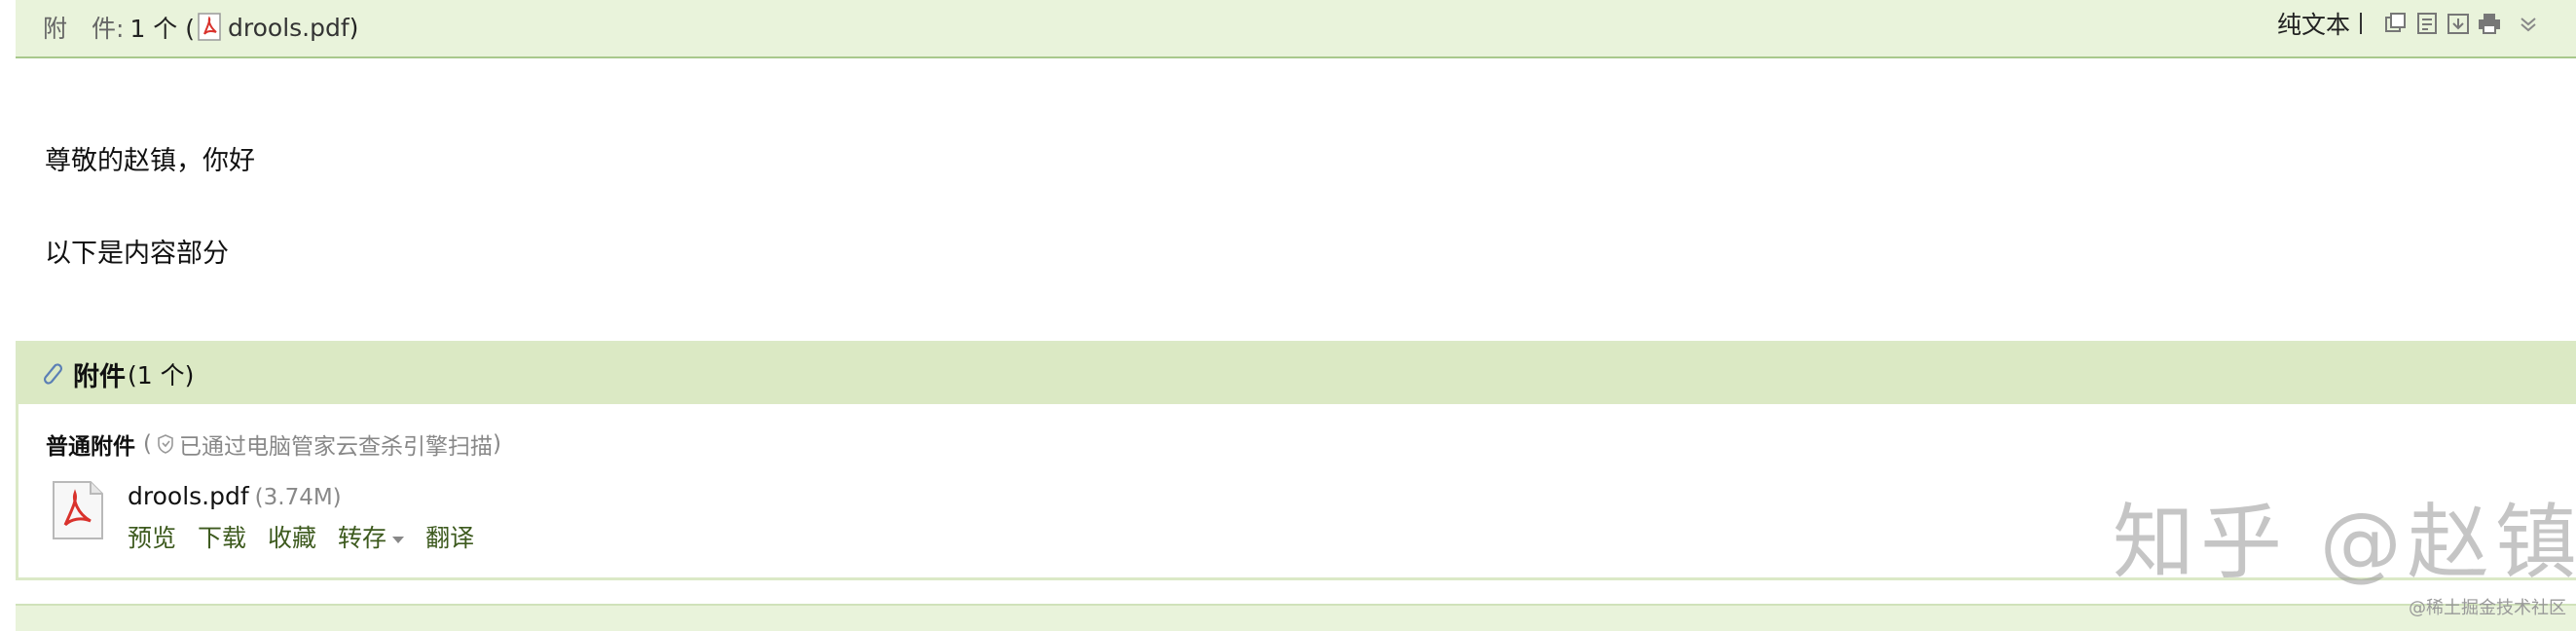 The image size is (2576, 631). I want to click on attachment-count: 1 个 (, so click(162, 29).